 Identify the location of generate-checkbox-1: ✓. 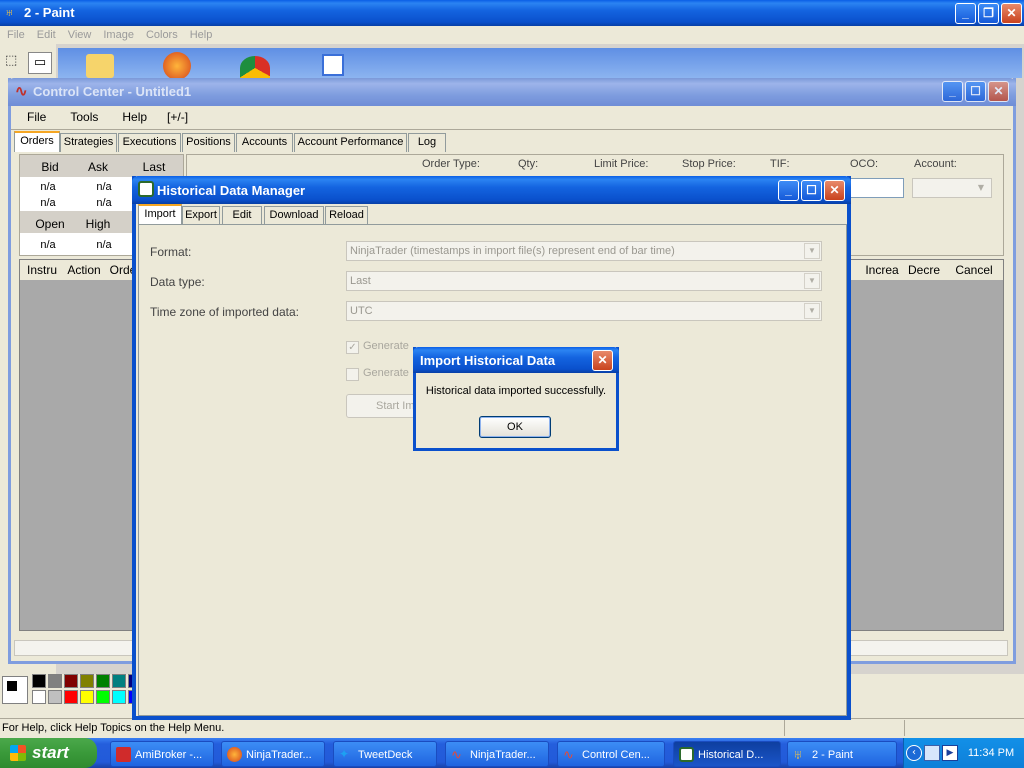
(352, 347).